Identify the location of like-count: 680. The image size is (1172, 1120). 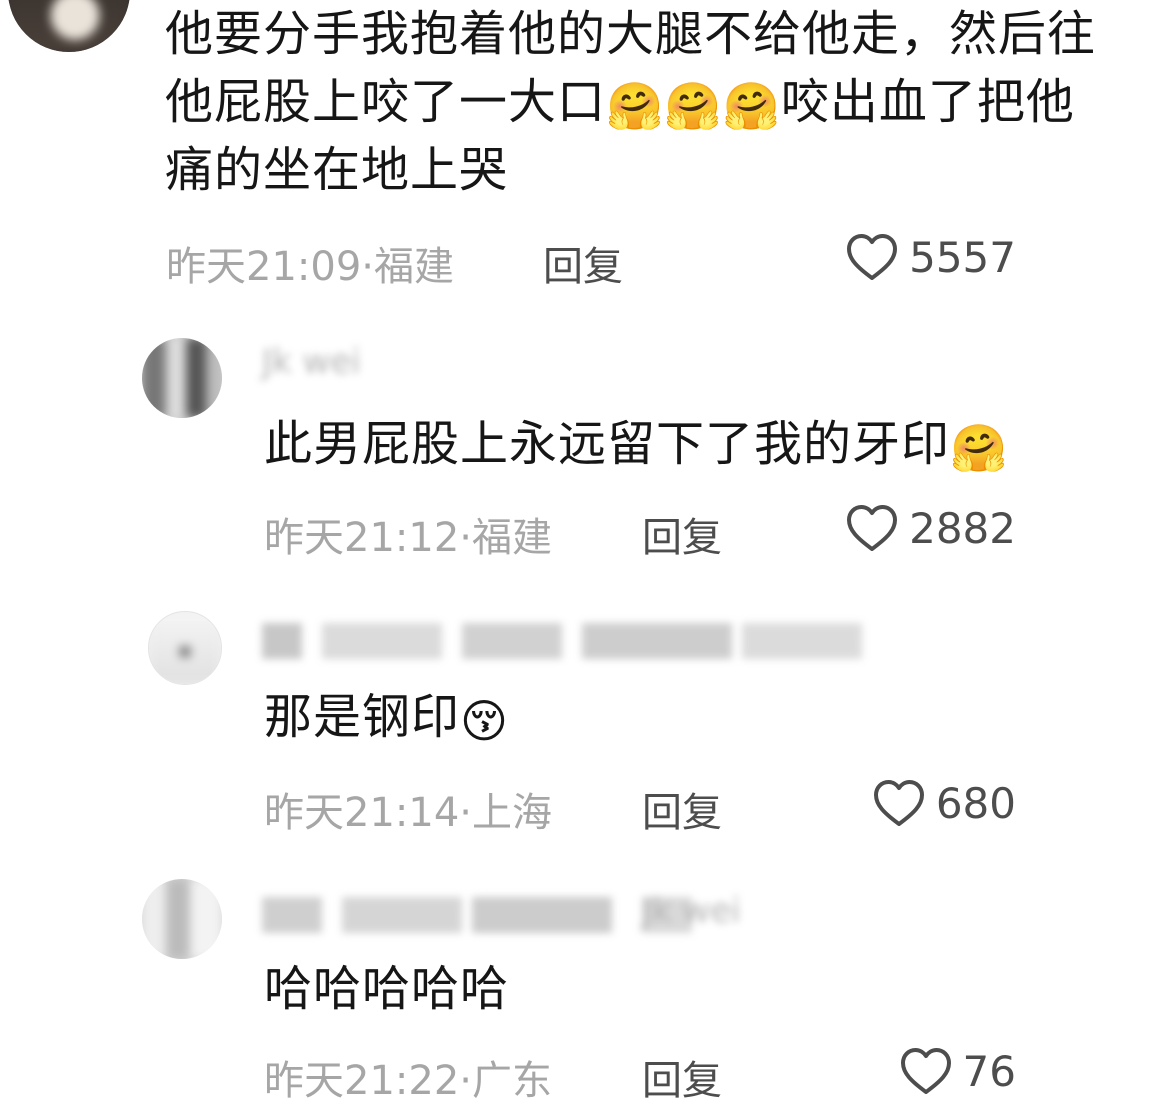
(975, 803).